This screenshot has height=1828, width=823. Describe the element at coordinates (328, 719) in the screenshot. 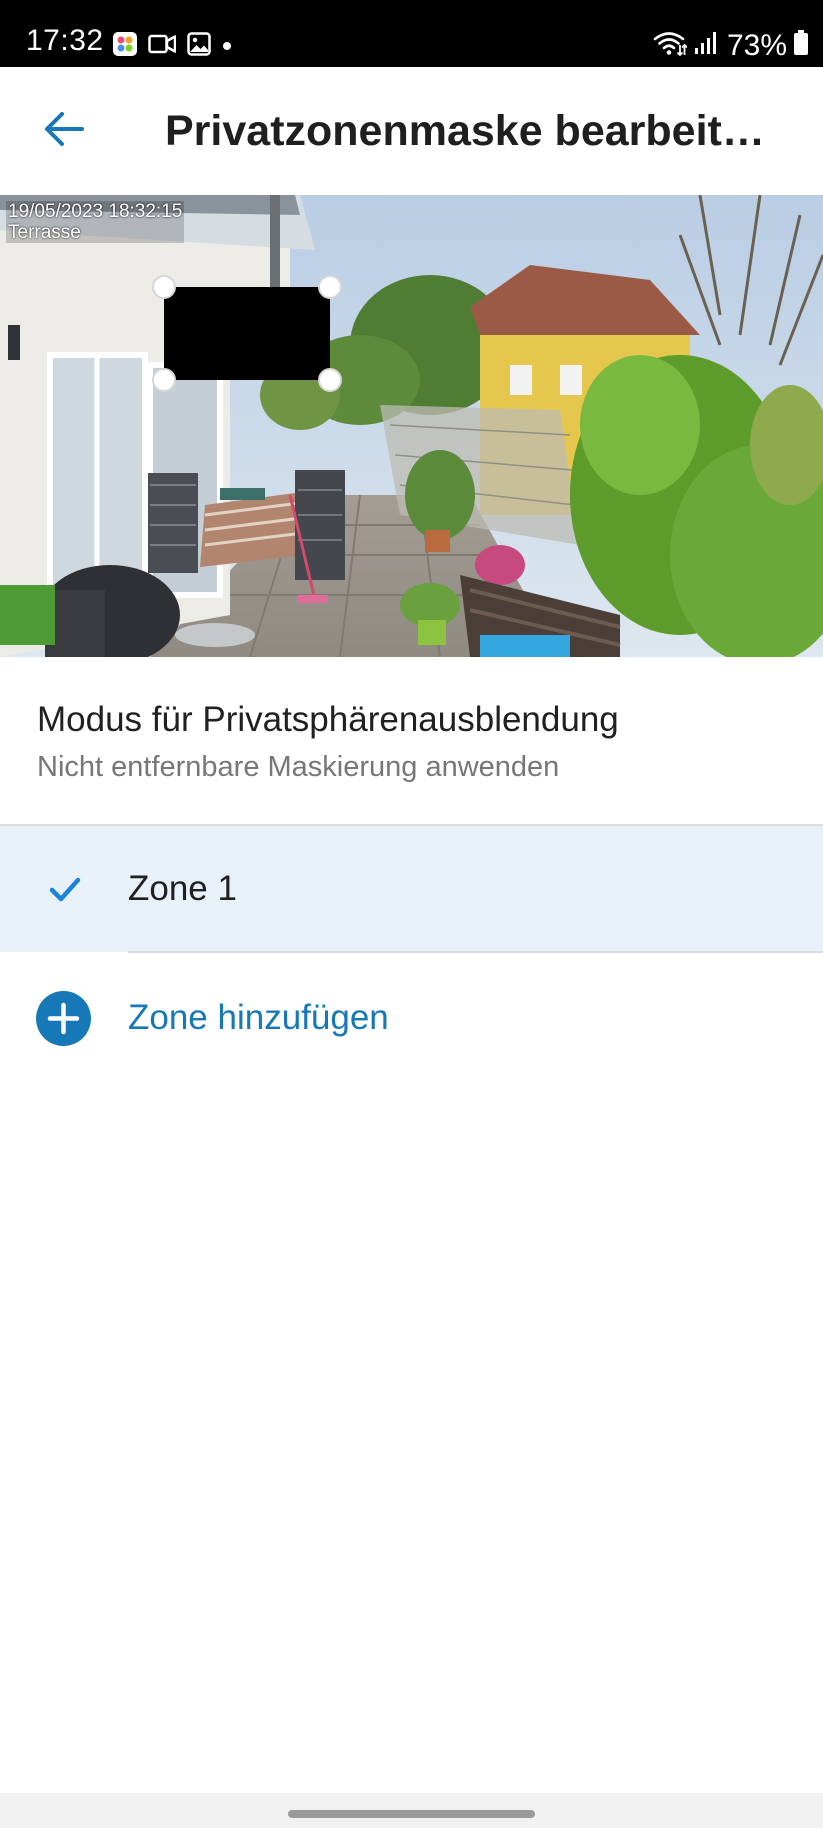

I see `privacy-mode-title: Modus für Privatsphärenausblendung` at that location.